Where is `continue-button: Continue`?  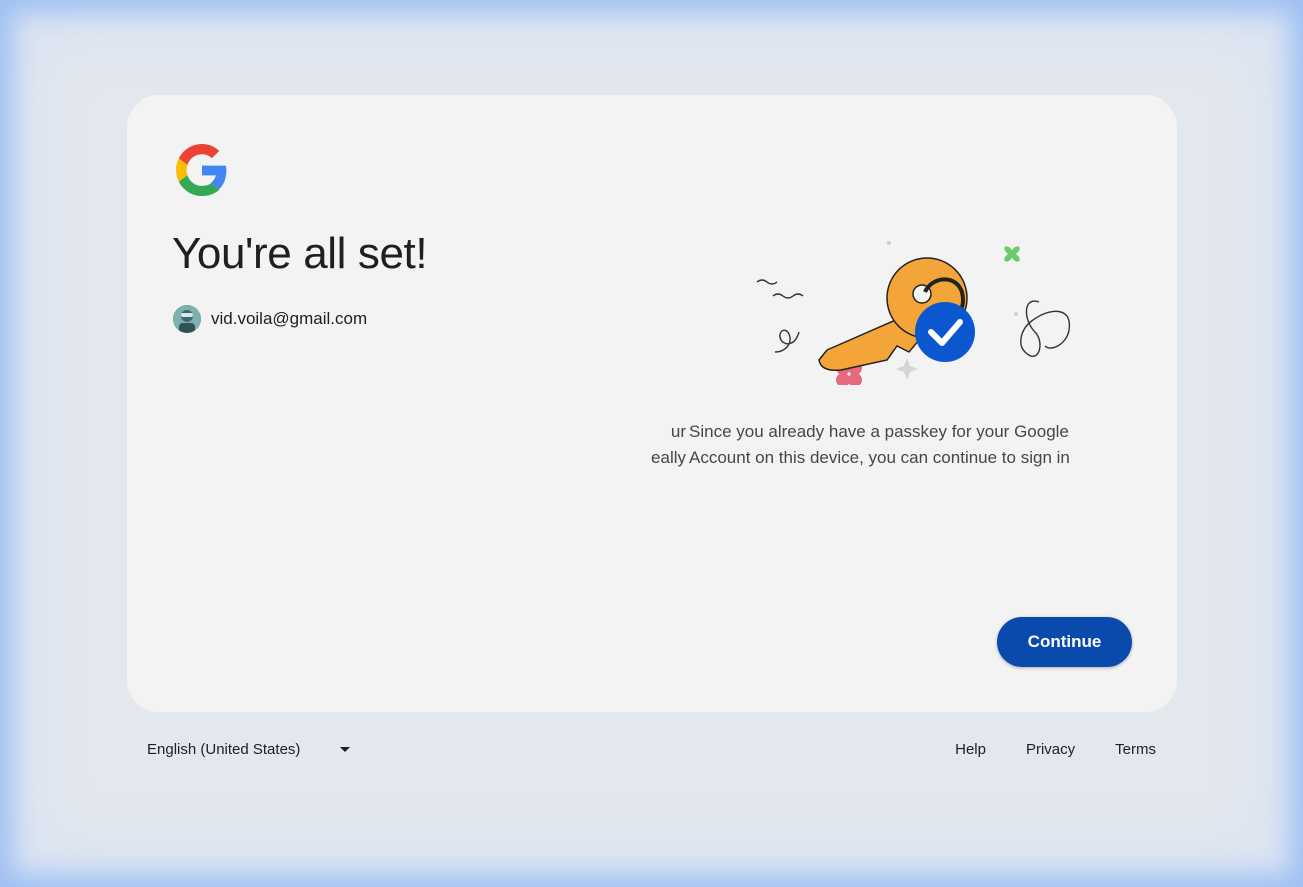 continue-button: Continue is located at coordinates (1064, 642).